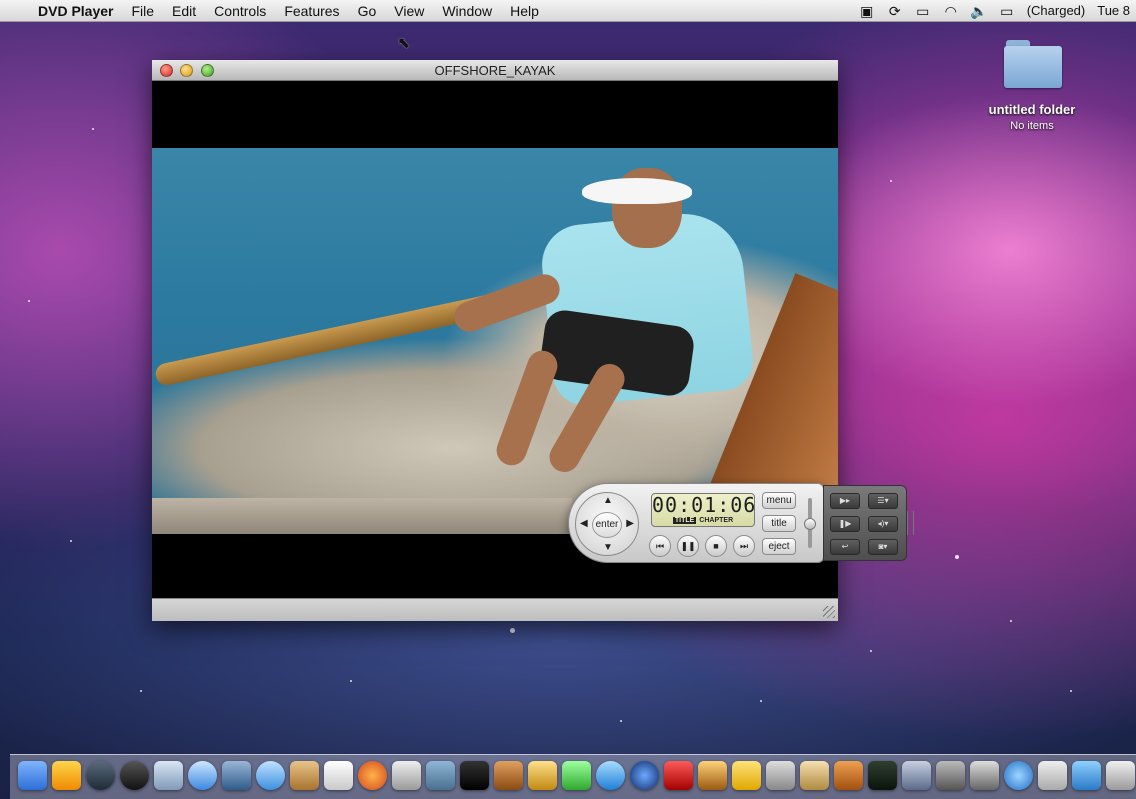 This screenshot has width=1136, height=799. I want to click on desktop-folder: untitled folder No items, so click(1032, 86).